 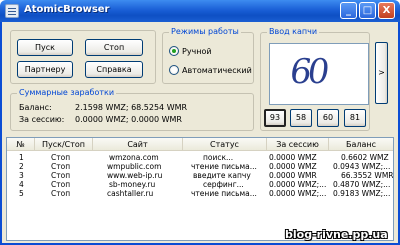 I want to click on balance-value: 2.1598 WMZ; 68.5254 WMR, so click(x=131, y=107).